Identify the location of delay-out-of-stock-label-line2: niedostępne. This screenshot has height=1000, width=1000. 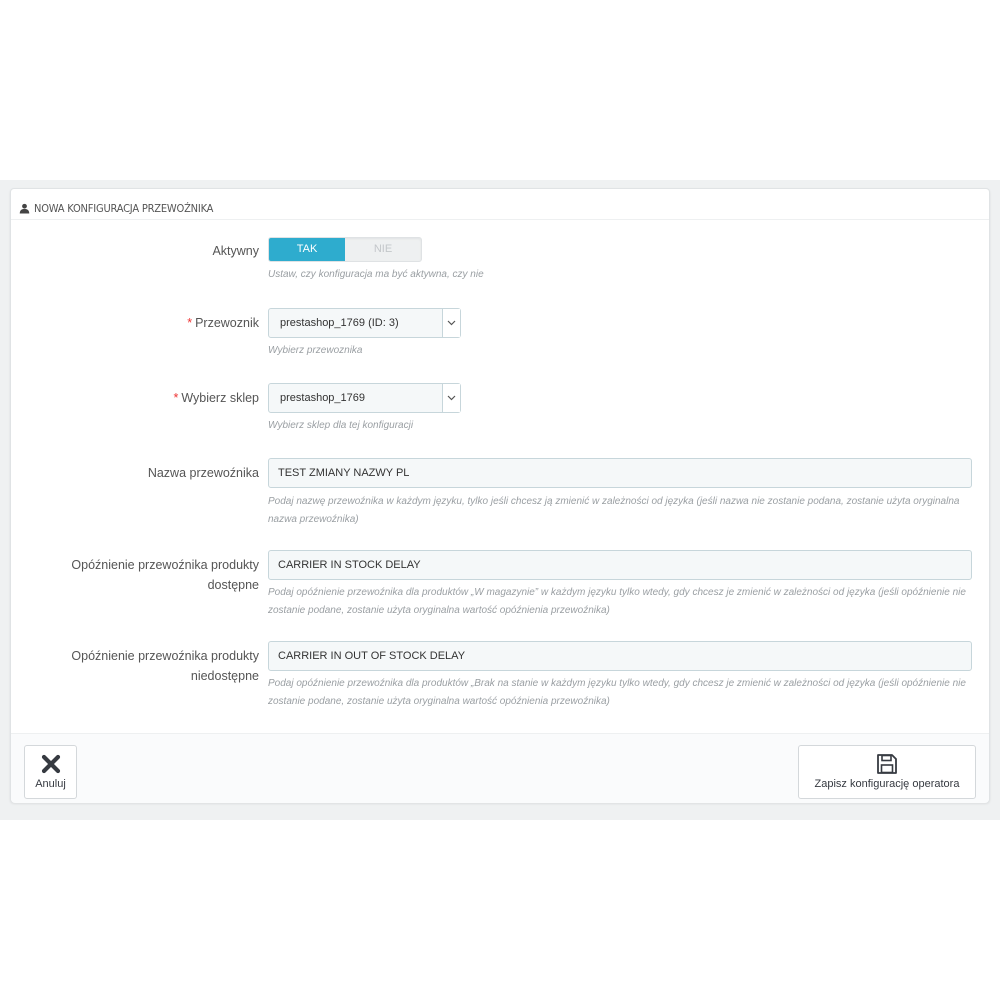
(224, 676).